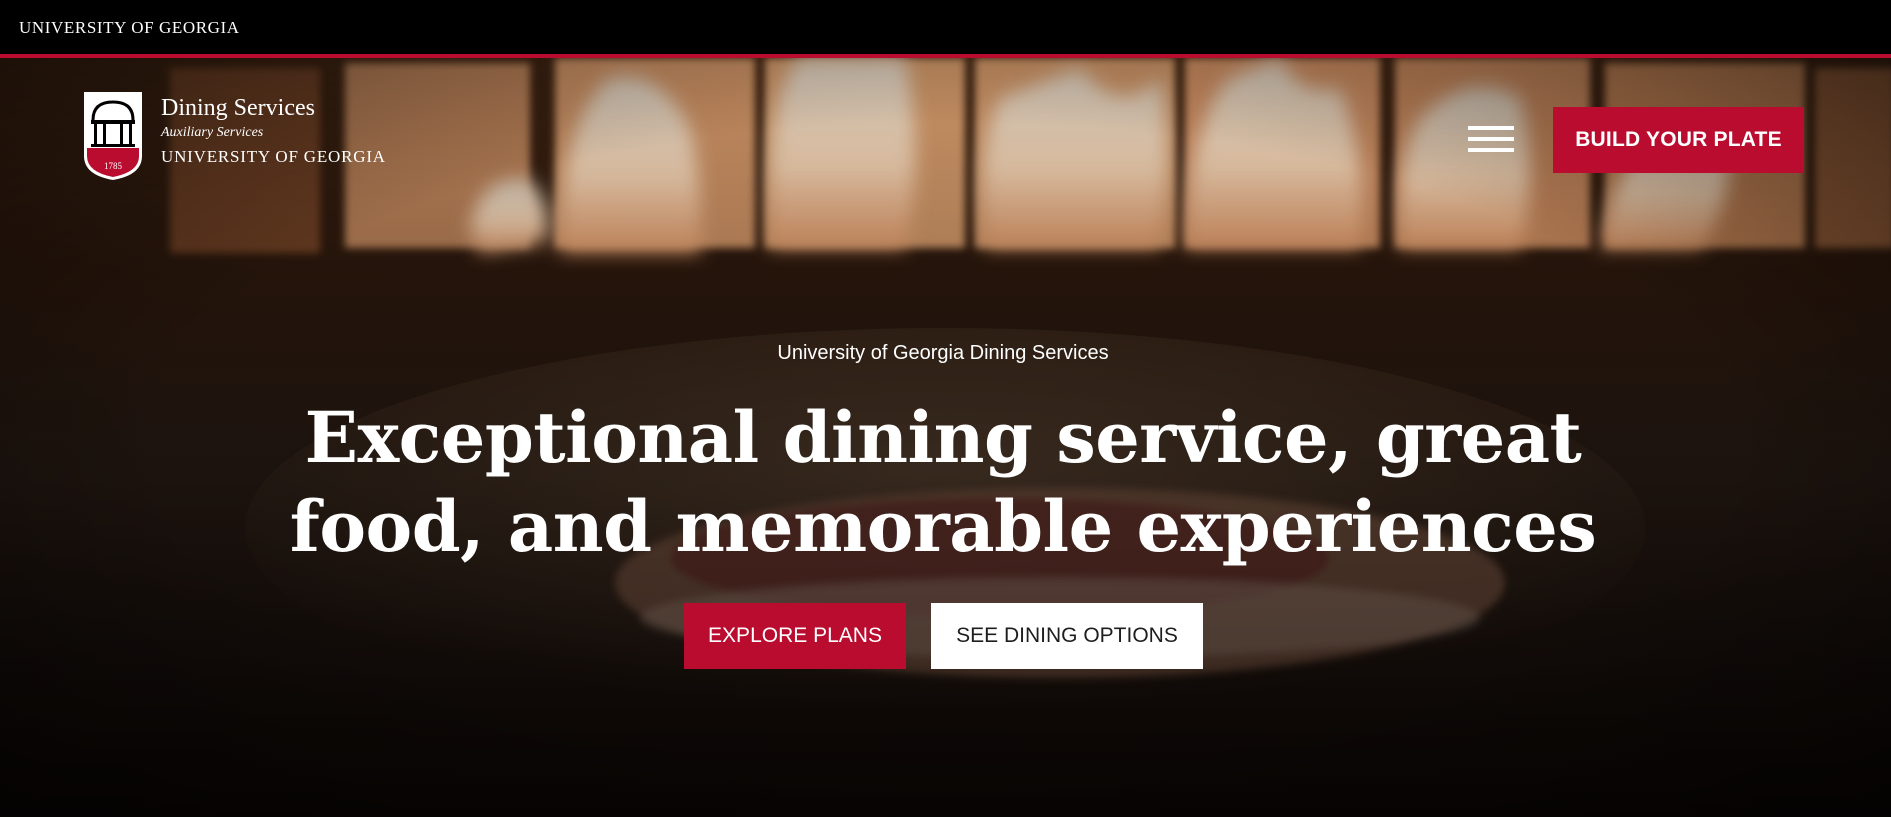 This screenshot has width=1891, height=817. What do you see at coordinates (238, 108) in the screenshot?
I see `logo-title: Dining Services` at bounding box center [238, 108].